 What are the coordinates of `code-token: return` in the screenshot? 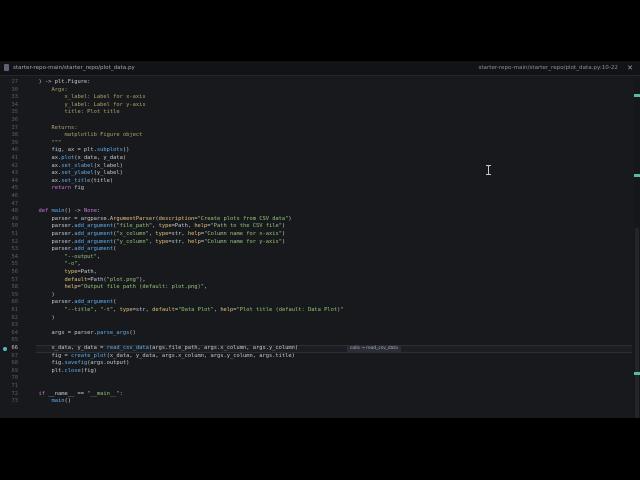 It's located at (61, 188).